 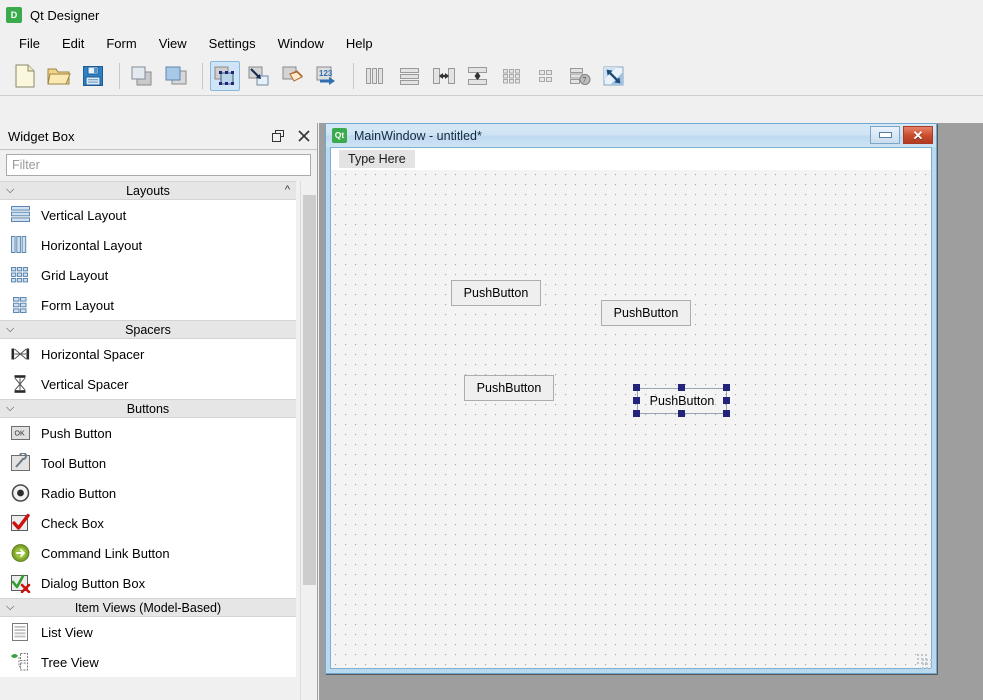 What do you see at coordinates (646, 313) in the screenshot?
I see `push-button-2: PushButton` at bounding box center [646, 313].